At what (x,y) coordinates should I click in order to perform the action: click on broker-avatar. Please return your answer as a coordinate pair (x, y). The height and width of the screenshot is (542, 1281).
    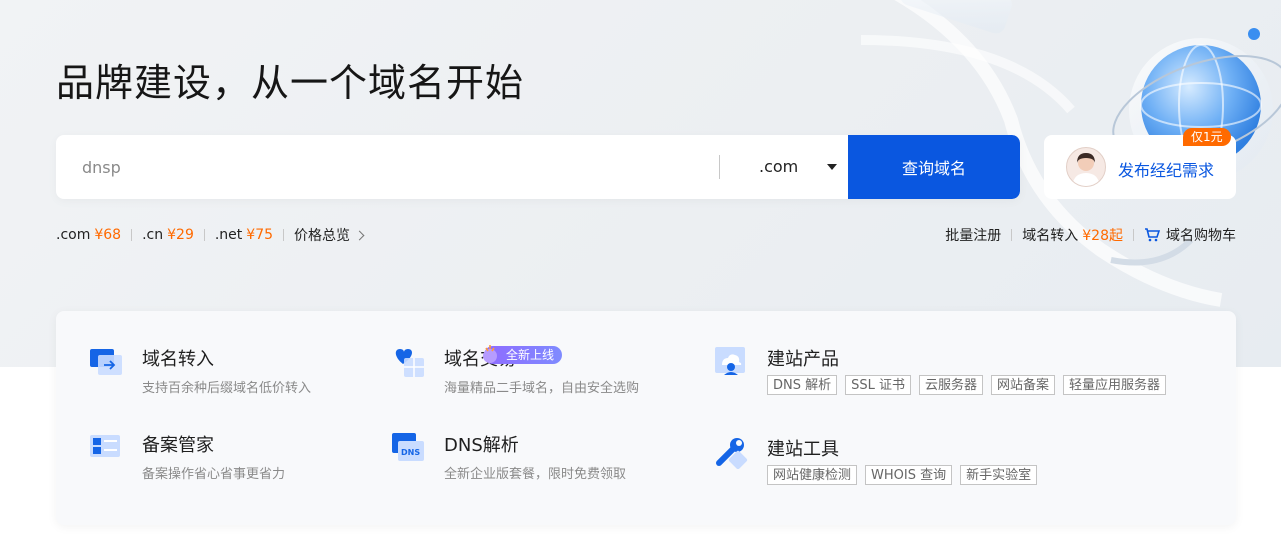
    Looking at the image, I should click on (1086, 167).